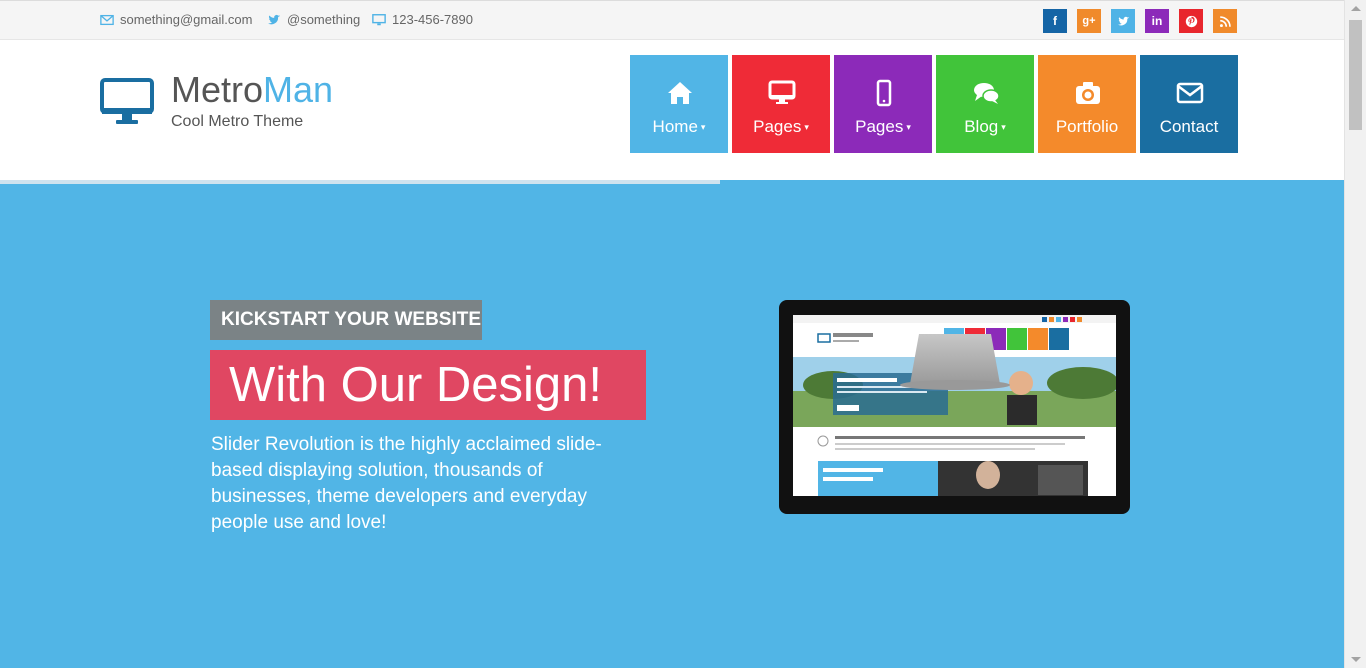 This screenshot has height=668, width=1366. Describe the element at coordinates (675, 126) in the screenshot. I see `nav-home-label: Home` at that location.